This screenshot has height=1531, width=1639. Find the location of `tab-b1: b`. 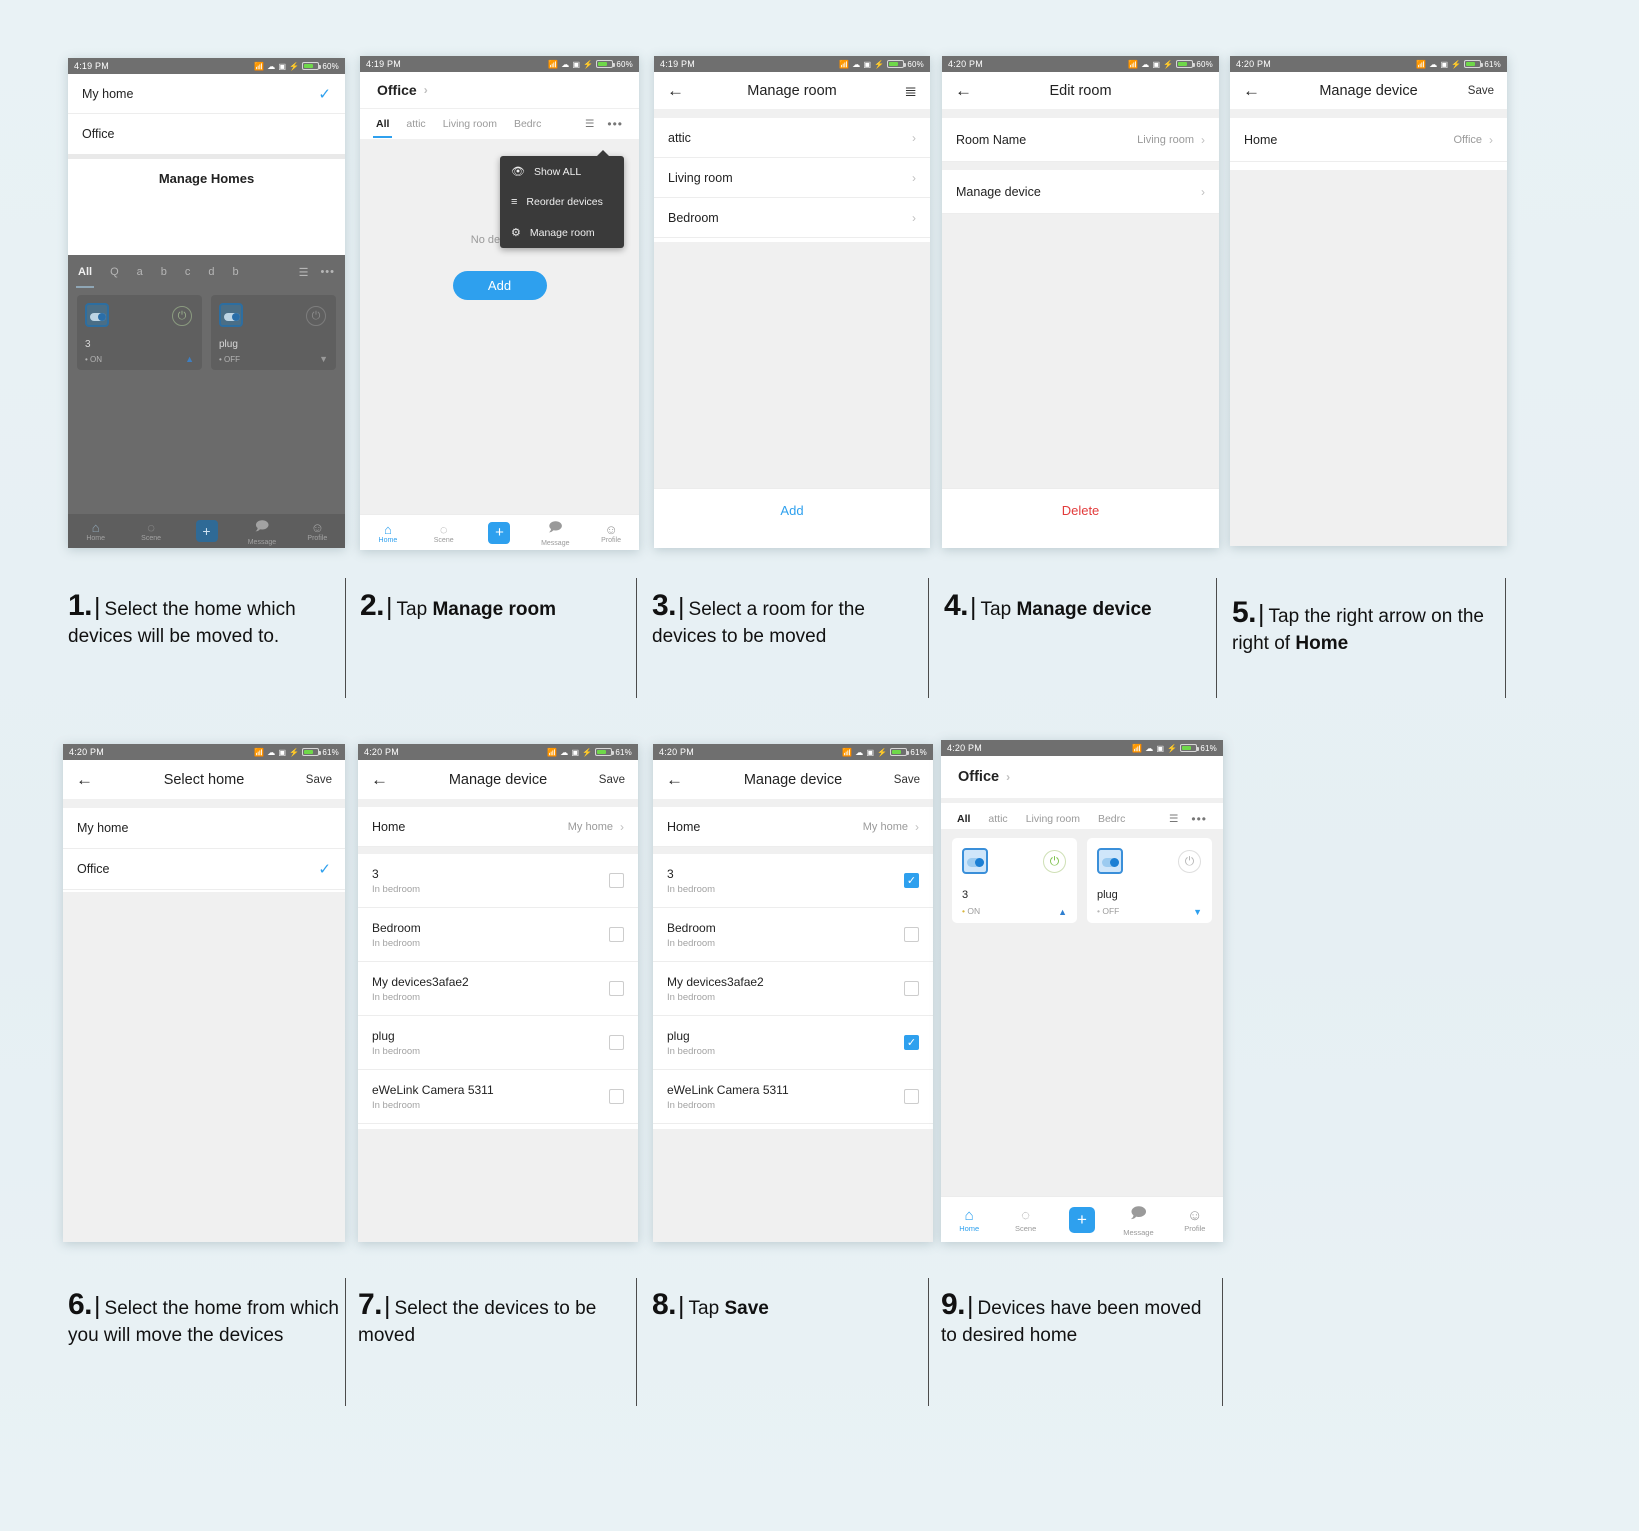

tab-b1: b is located at coordinates (164, 272).